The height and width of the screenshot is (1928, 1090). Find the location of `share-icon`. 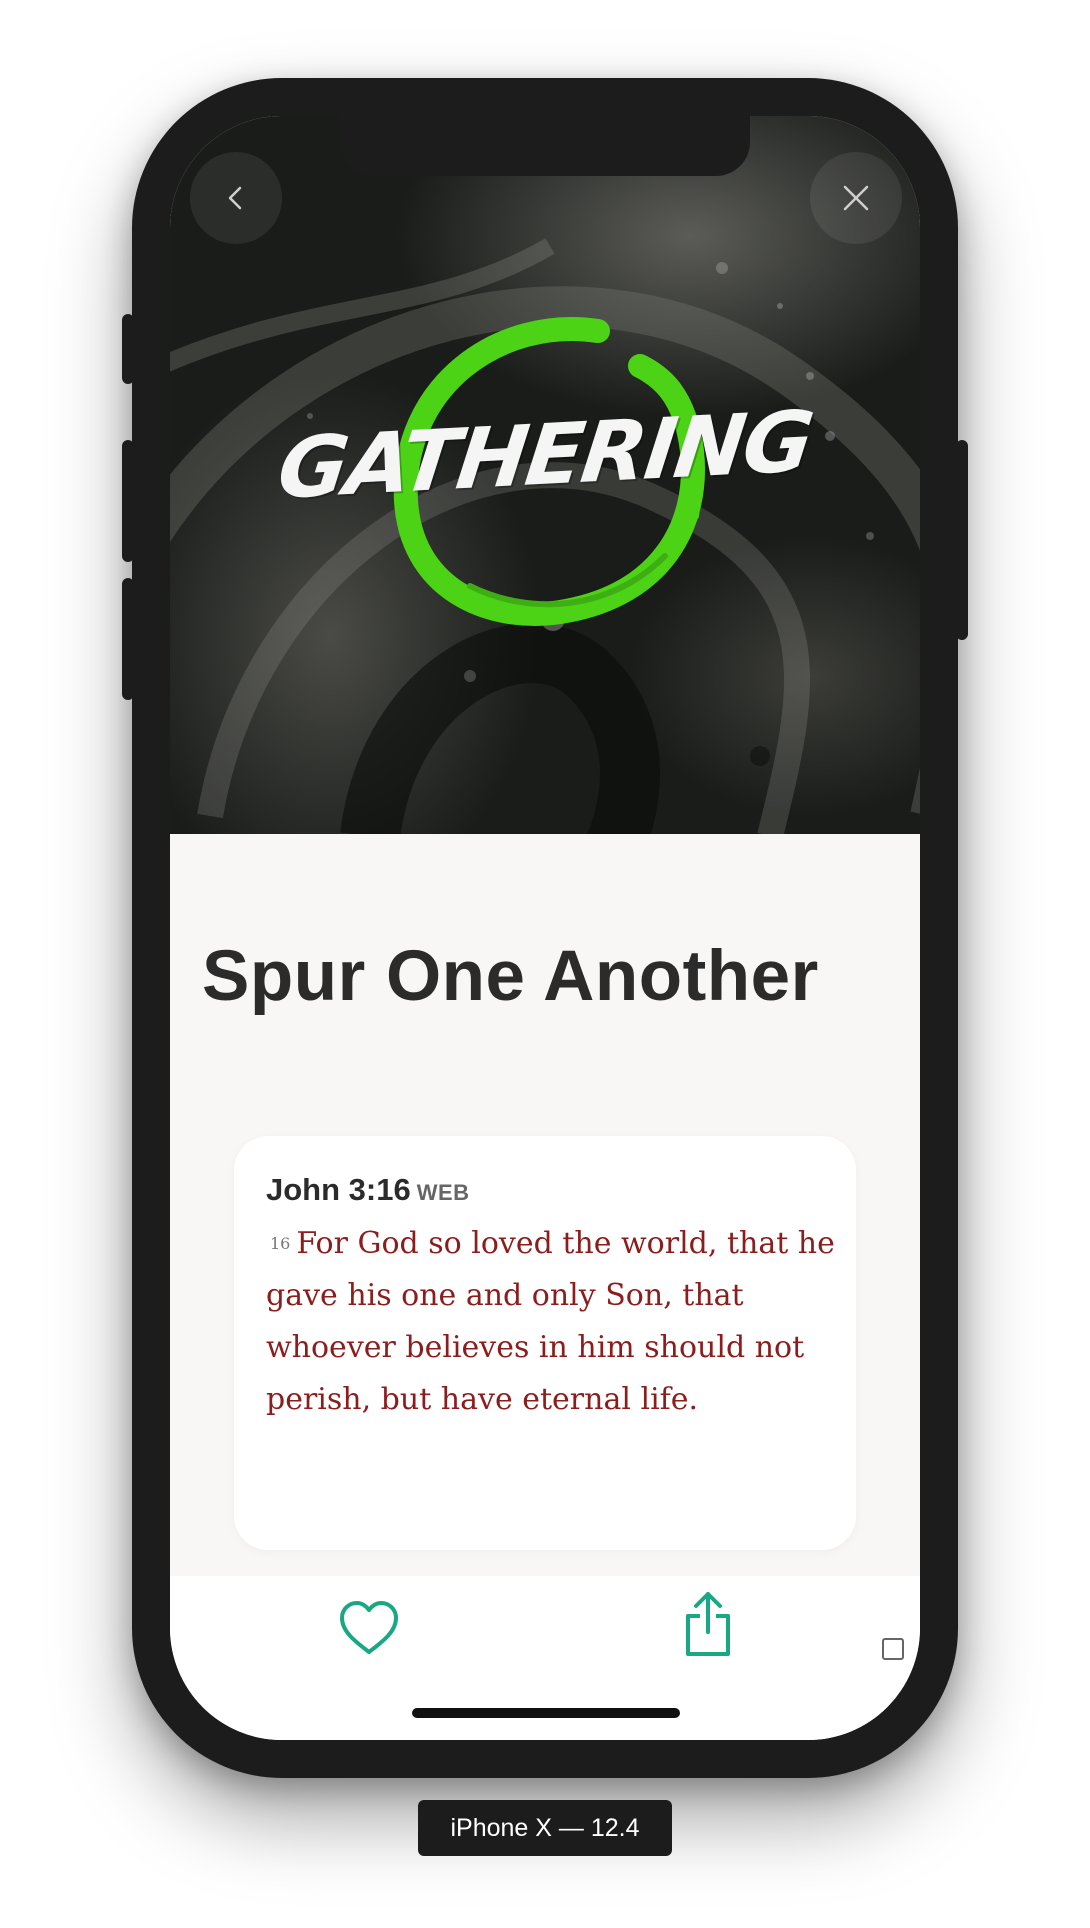

share-icon is located at coordinates (708, 1624).